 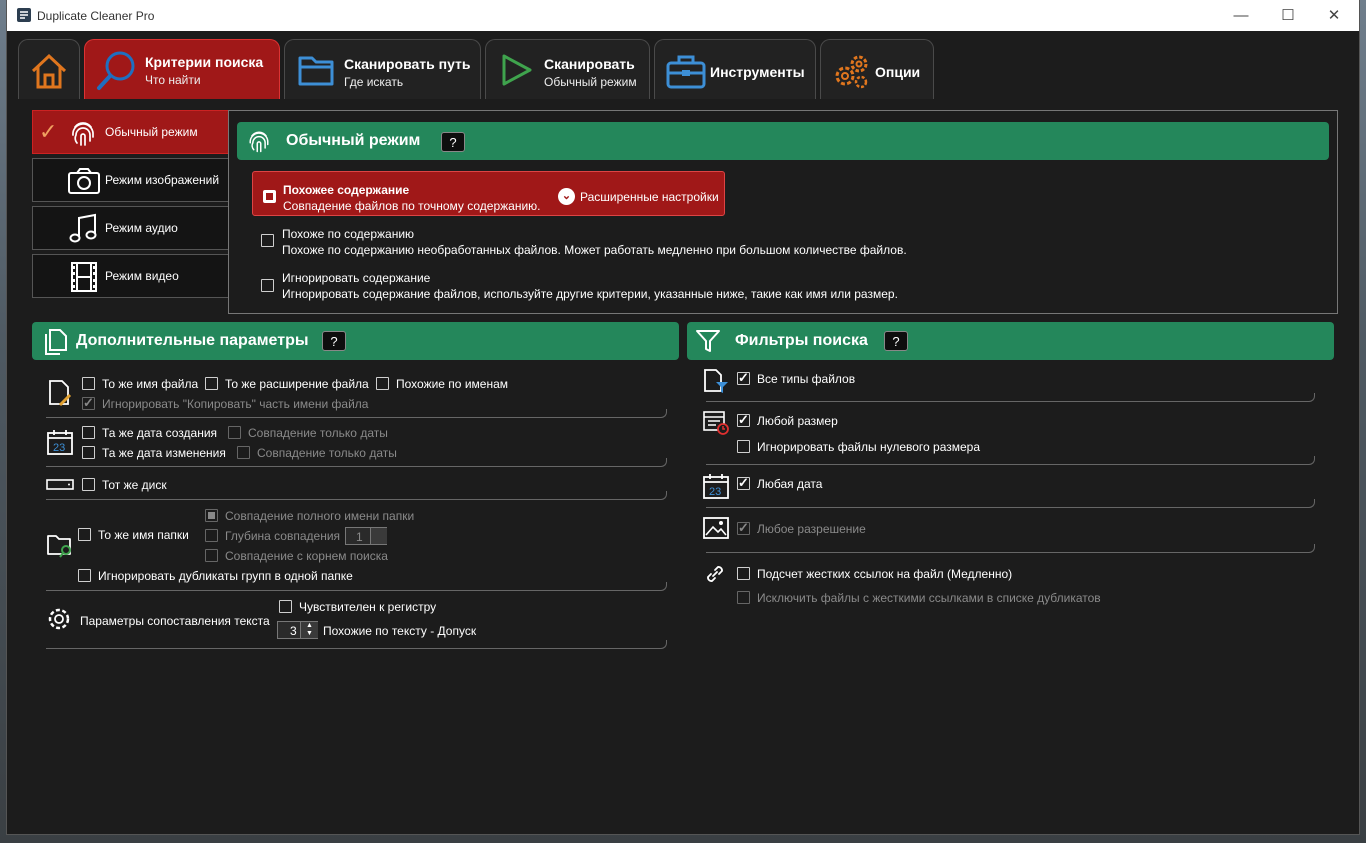 I want to click on tab-title: Опции, so click(x=898, y=72).